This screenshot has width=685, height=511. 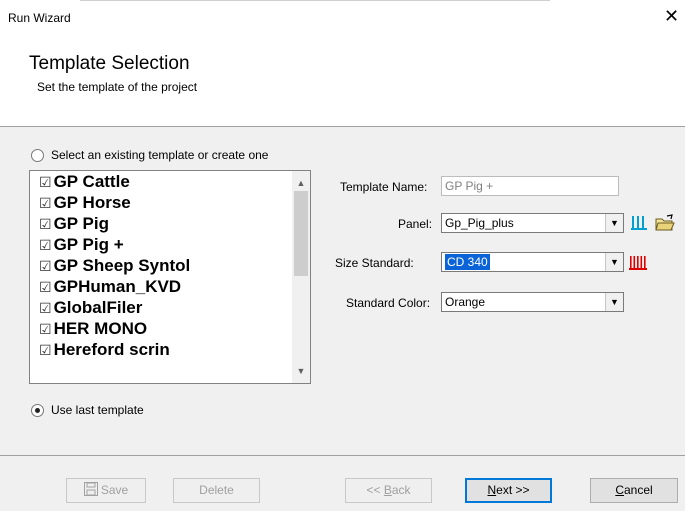 What do you see at coordinates (161, 181) in the screenshot?
I see `template-list-item: ☑ GP Cattle` at bounding box center [161, 181].